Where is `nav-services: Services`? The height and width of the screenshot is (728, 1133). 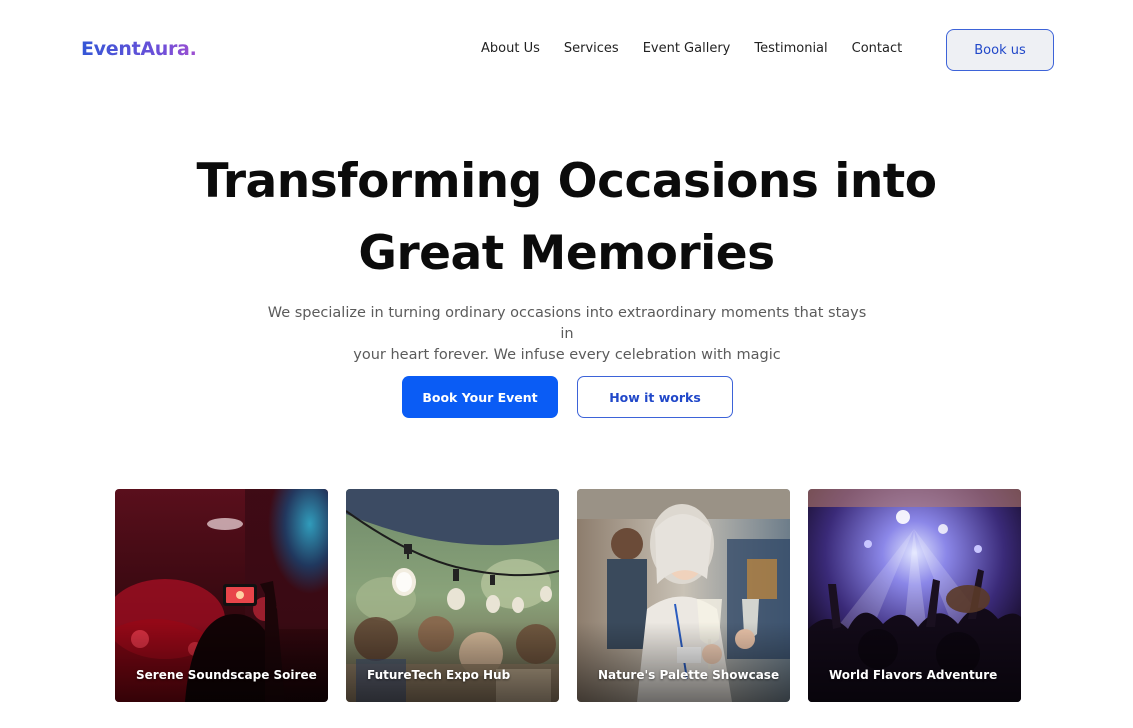 nav-services: Services is located at coordinates (591, 48).